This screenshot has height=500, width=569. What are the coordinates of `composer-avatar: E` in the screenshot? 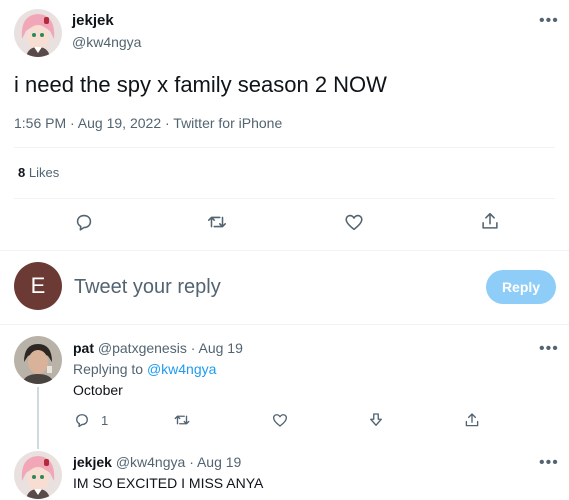 It's located at (38, 286).